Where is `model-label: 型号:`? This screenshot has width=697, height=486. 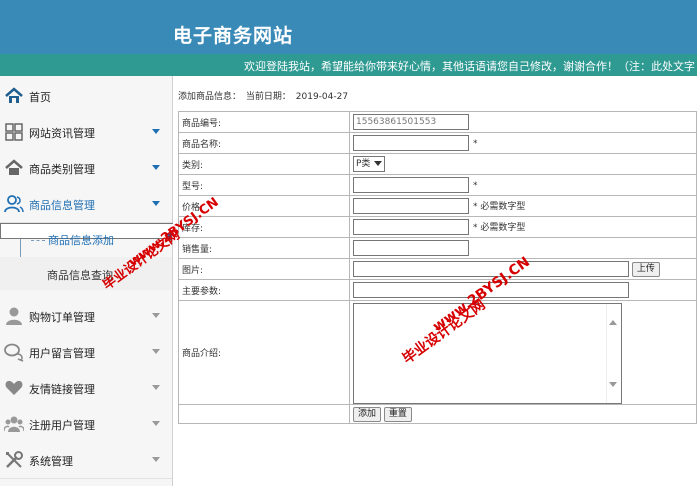 model-label: 型号: is located at coordinates (264, 185).